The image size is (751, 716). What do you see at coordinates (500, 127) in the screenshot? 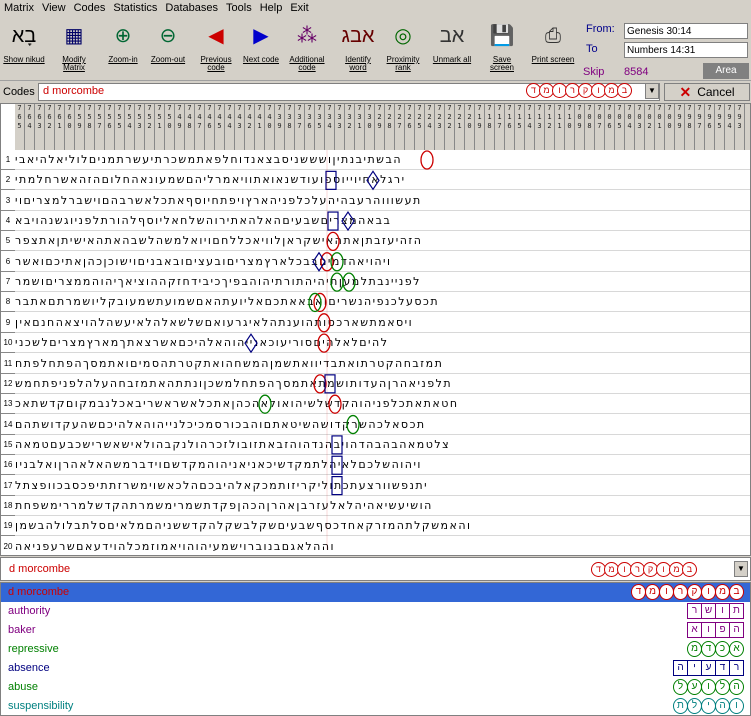
I see `column-number: 7 1 7` at bounding box center [500, 127].